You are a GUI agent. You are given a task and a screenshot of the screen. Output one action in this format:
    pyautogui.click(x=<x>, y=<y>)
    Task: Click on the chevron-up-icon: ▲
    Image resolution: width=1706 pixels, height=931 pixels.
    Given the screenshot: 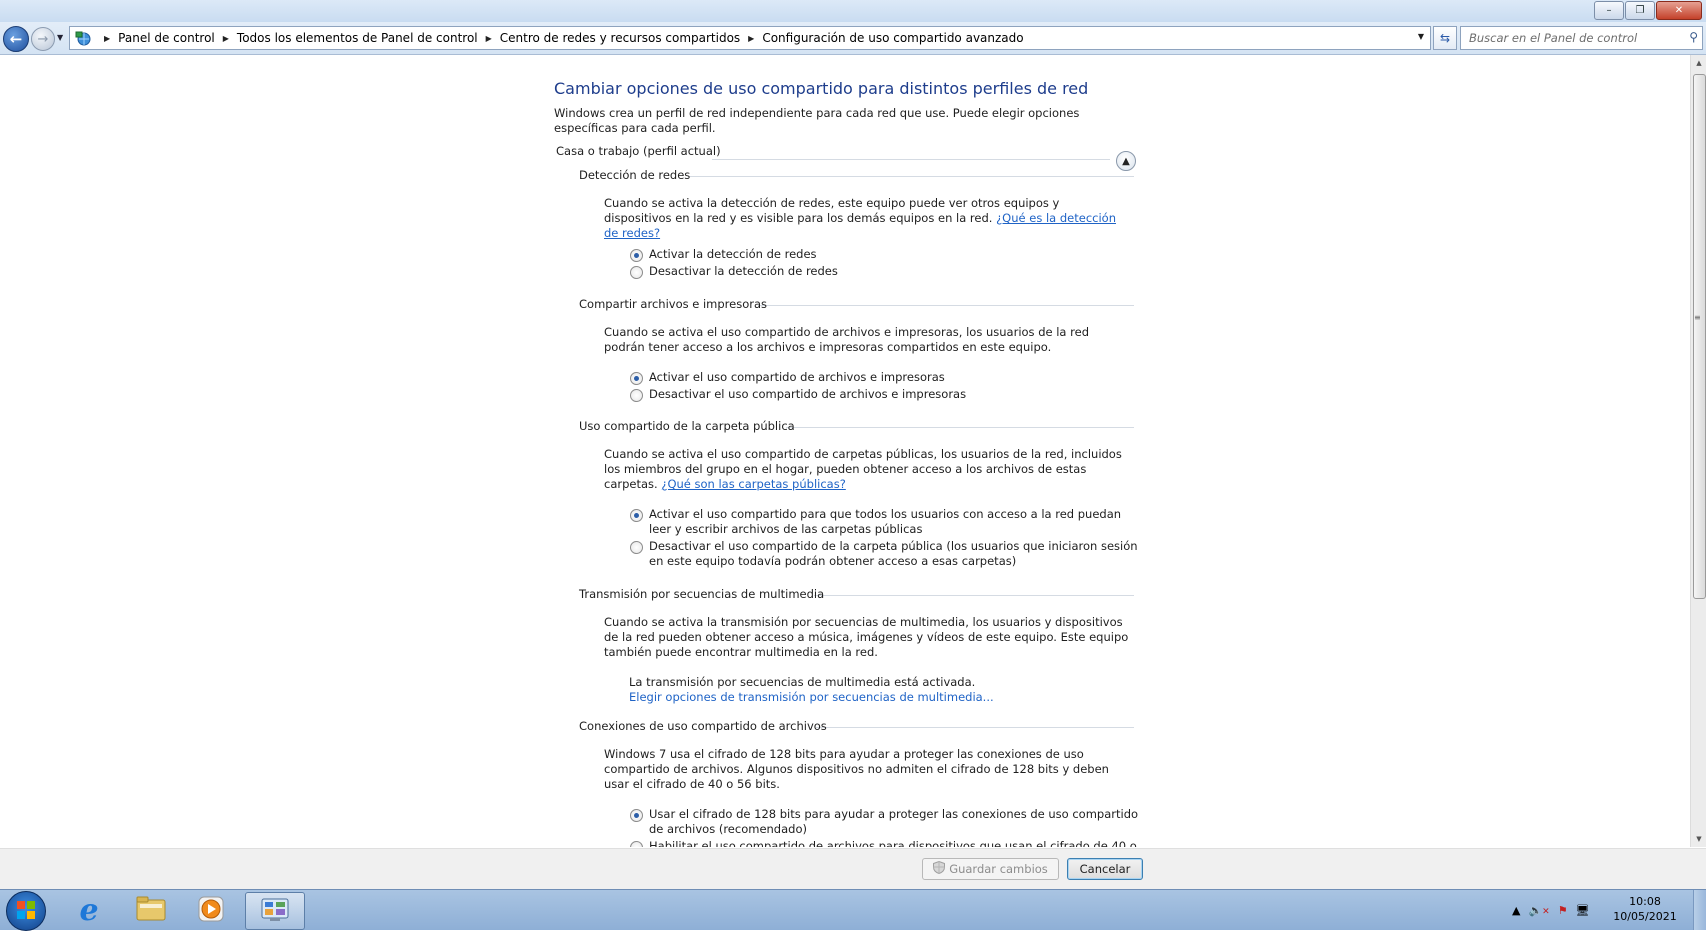 What is the action you would take?
    pyautogui.click(x=1126, y=161)
    